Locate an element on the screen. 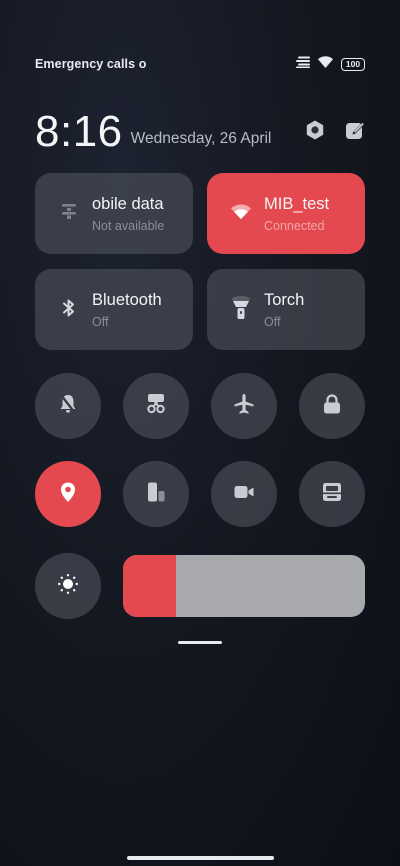 This screenshot has width=400, height=866. lock-screen-icon is located at coordinates (332, 406).